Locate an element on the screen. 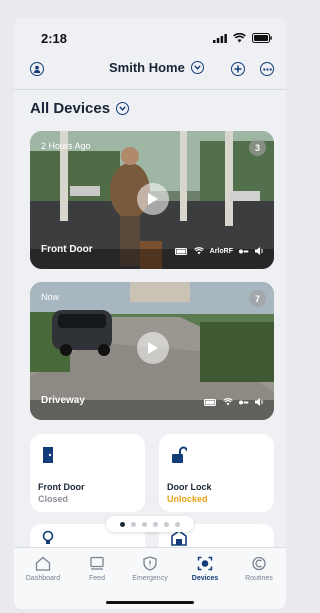  page-indicator is located at coordinates (150, 524).